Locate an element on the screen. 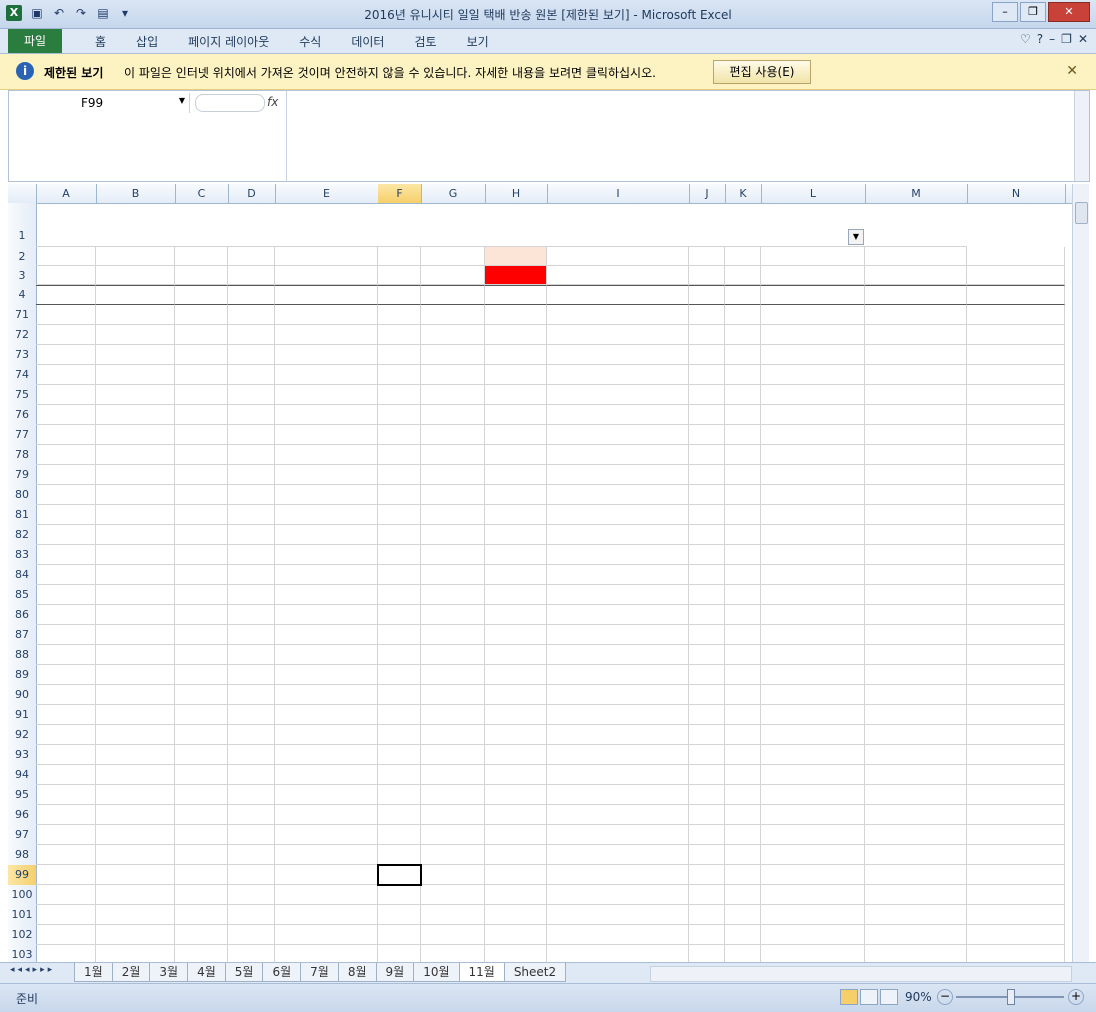 This screenshot has height=1012, width=1096. filter-dropdown-icon: ▼ is located at coordinates (856, 237).